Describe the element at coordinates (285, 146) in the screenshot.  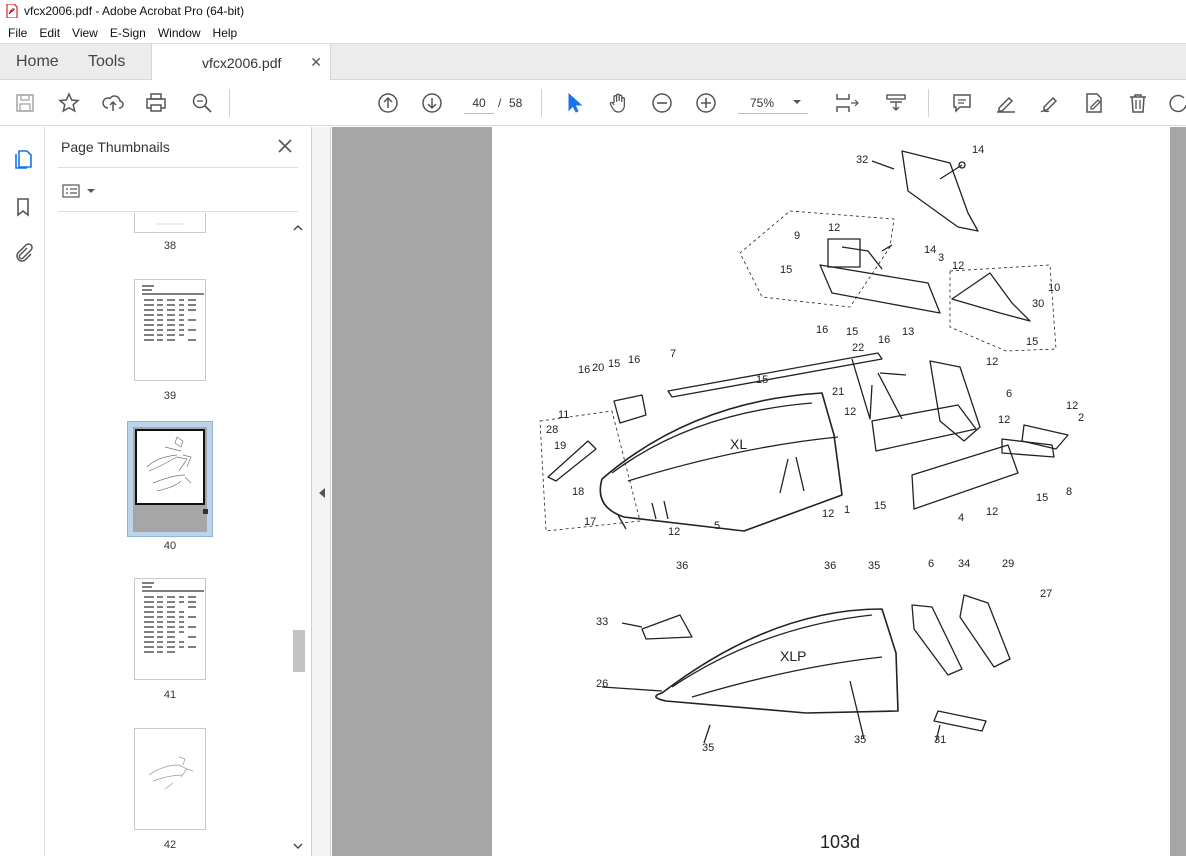
I see `close-panel-icon` at that location.